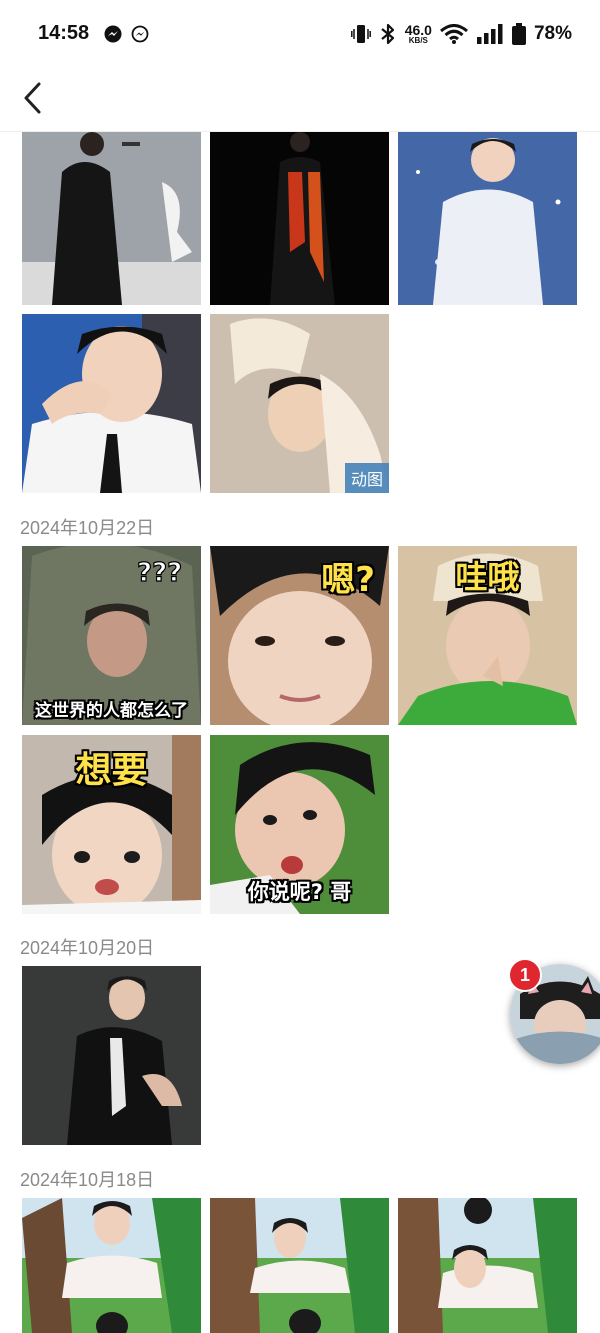  What do you see at coordinates (299, 892) in the screenshot?
I see `meme-caption: 你说呢? 哥` at bounding box center [299, 892].